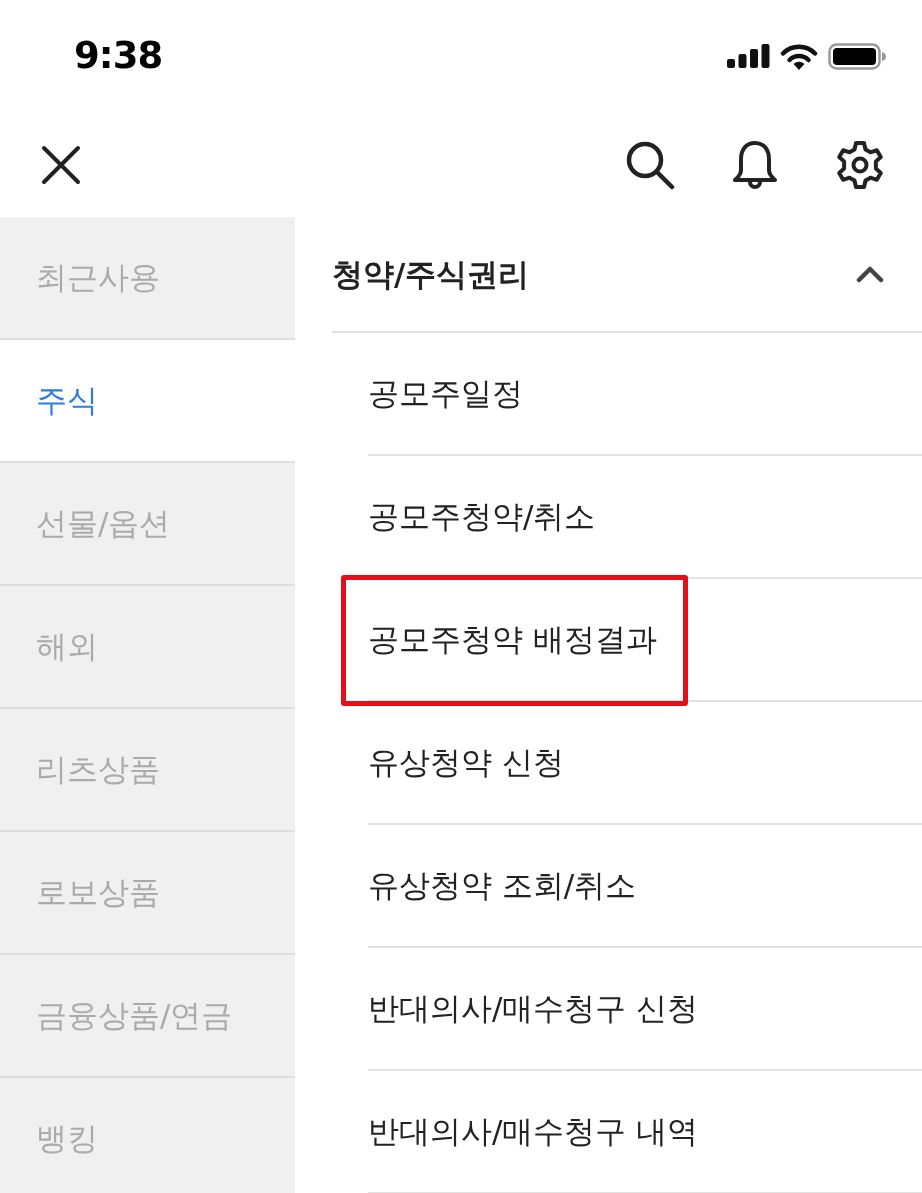 This screenshot has height=1193, width=922. Describe the element at coordinates (627, 275) in the screenshot. I see `section-toggle: 청약/주식권리` at that location.